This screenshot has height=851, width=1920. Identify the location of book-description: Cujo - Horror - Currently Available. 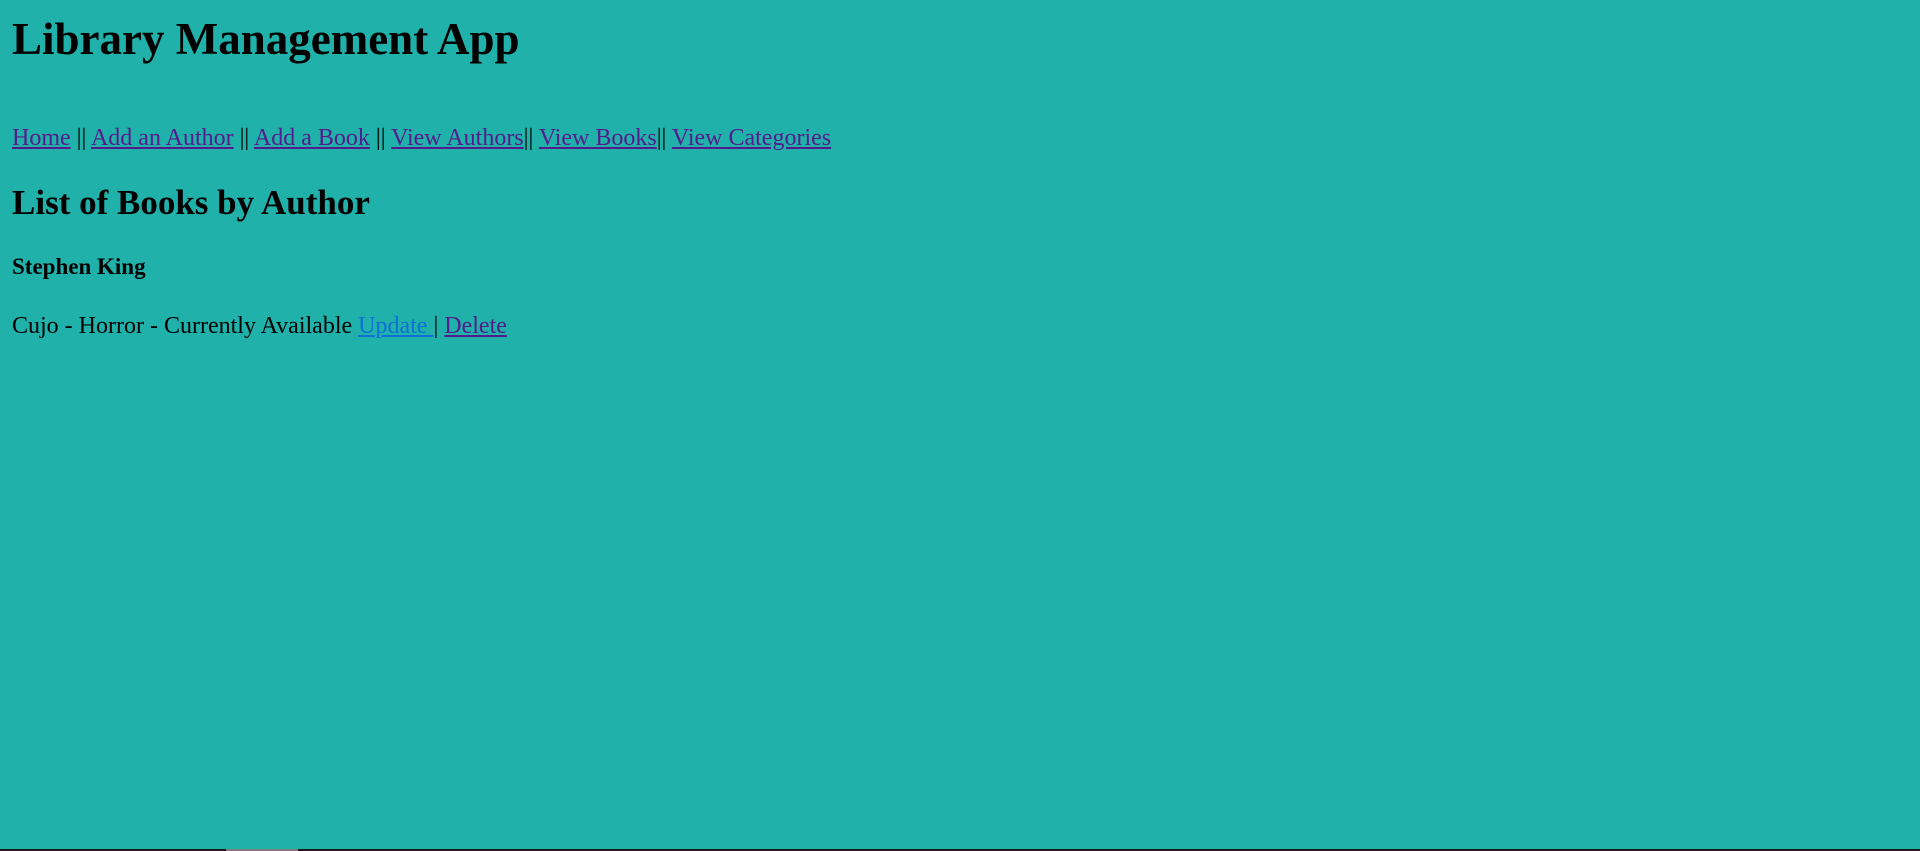
(182, 326).